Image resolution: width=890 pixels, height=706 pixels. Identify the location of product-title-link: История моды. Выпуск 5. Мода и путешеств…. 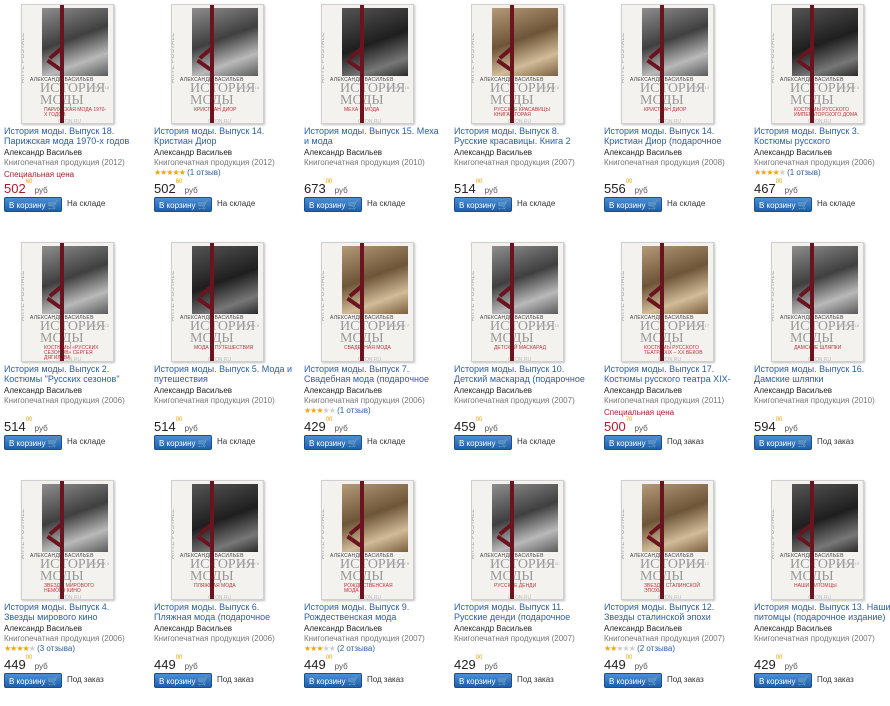
(223, 374).